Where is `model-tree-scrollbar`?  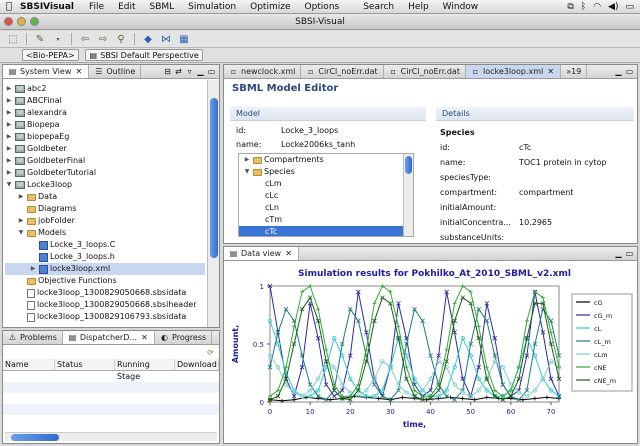 model-tree-scrollbar is located at coordinates (408, 195).